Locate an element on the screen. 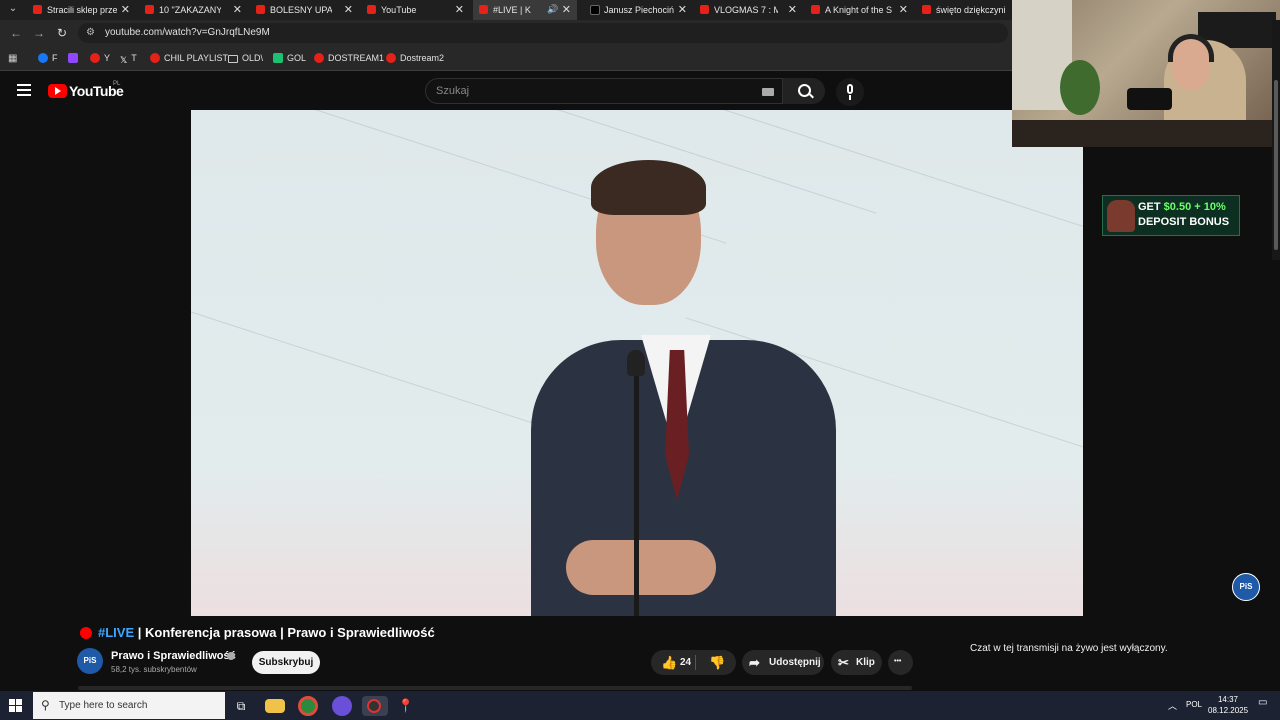 This screenshot has width=1280, height=720. browser-tab: Stracili sklep prze ✕ is located at coordinates (81, 10).